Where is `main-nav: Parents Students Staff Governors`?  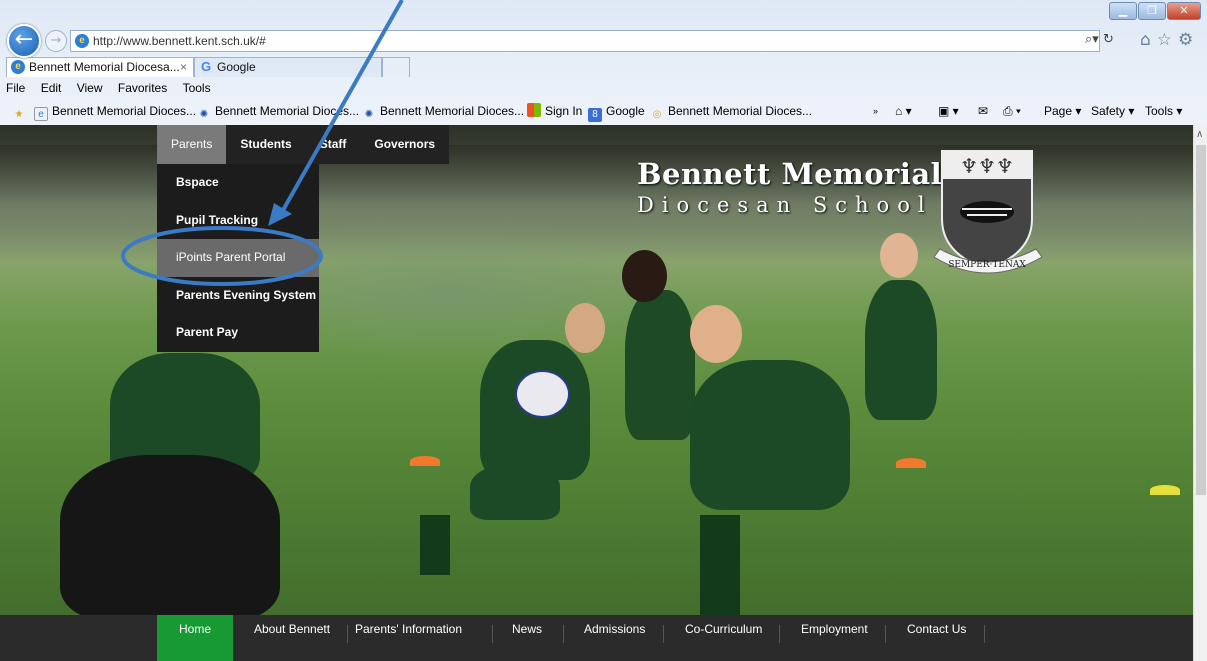
main-nav: Parents Students Staff Governors is located at coordinates (303, 144).